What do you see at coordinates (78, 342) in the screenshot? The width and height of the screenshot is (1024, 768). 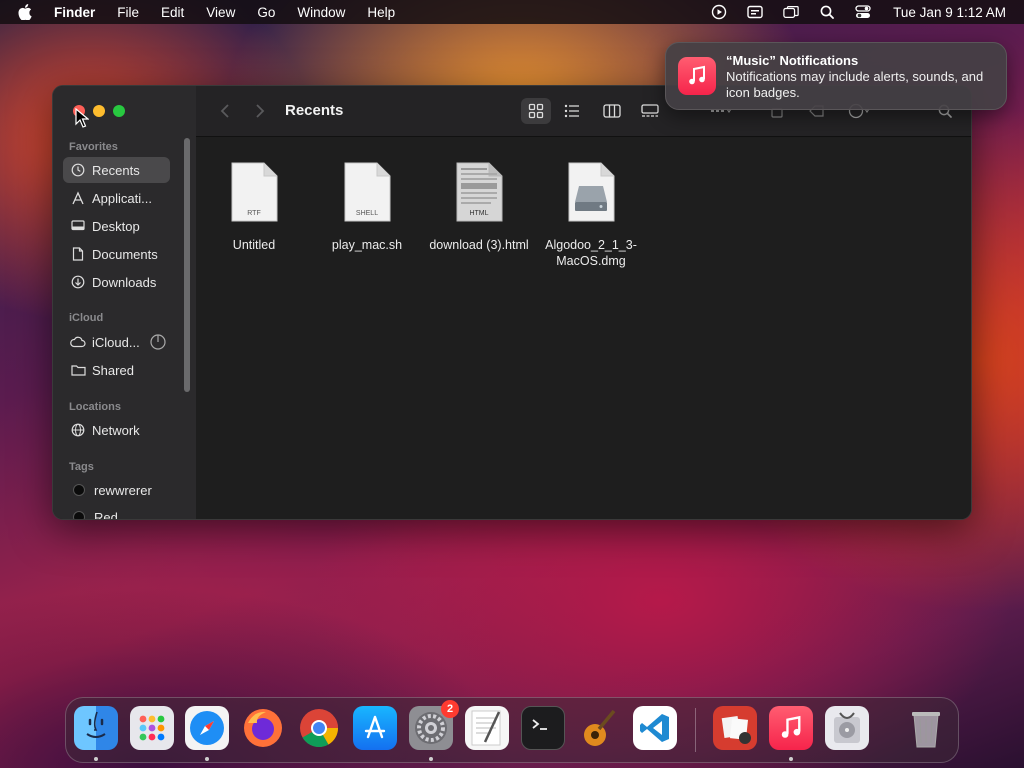 I see `cloud-icon` at bounding box center [78, 342].